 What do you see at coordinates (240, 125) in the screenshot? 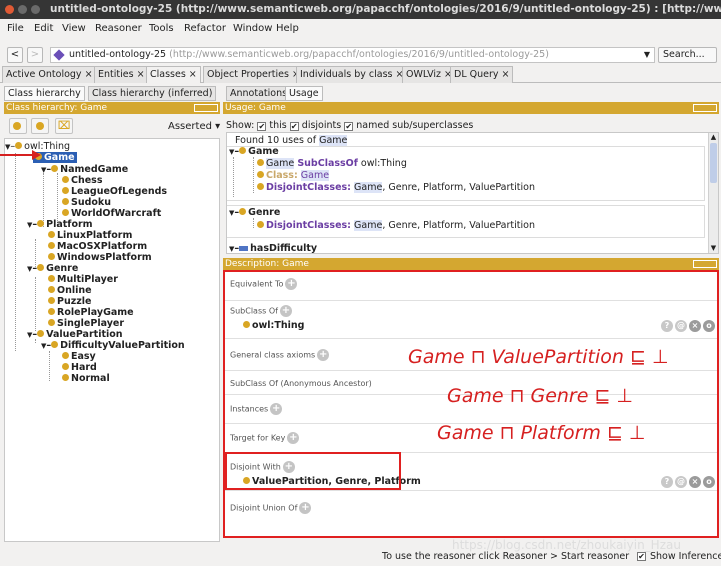
I see `show-label: Show:` at bounding box center [240, 125].